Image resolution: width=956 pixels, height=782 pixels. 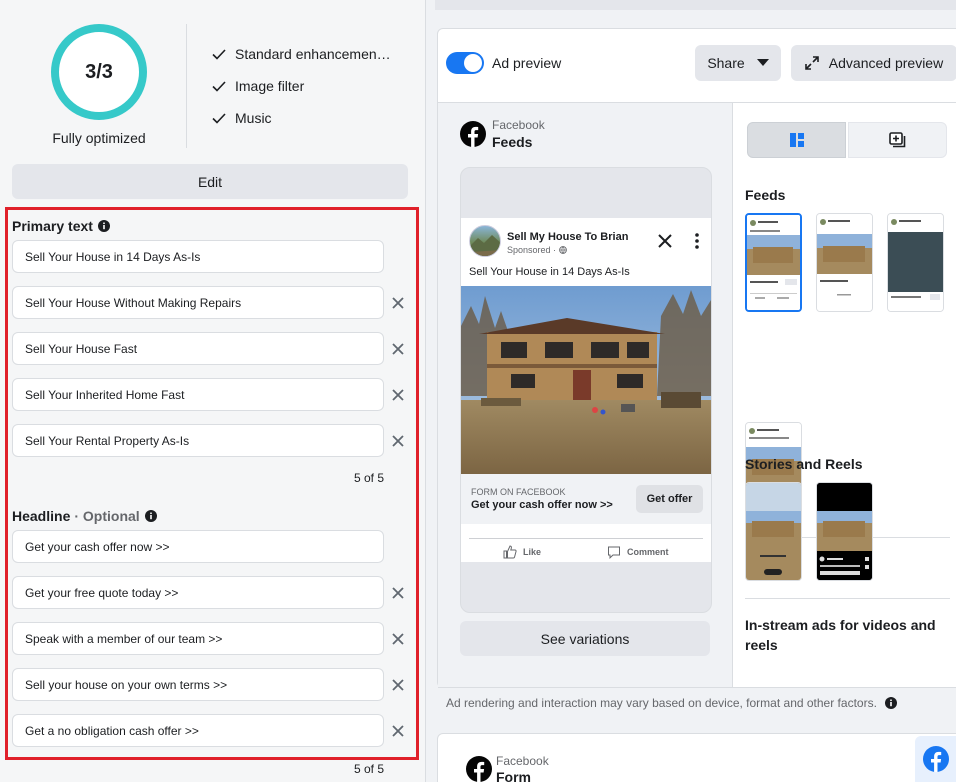 I want to click on primary-text-count: 5 of 5, so click(x=369, y=478).